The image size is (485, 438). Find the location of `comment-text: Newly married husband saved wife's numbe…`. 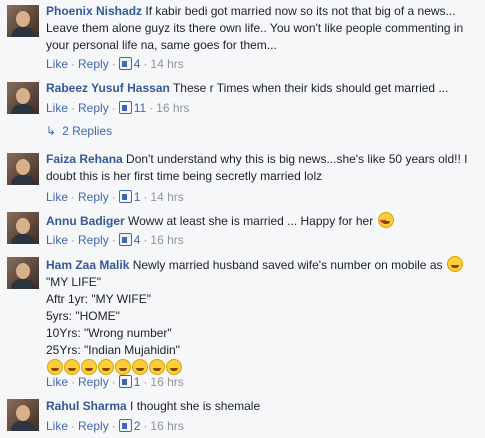

comment-text: Newly married husband saved wife's numbe… is located at coordinates (287, 265).